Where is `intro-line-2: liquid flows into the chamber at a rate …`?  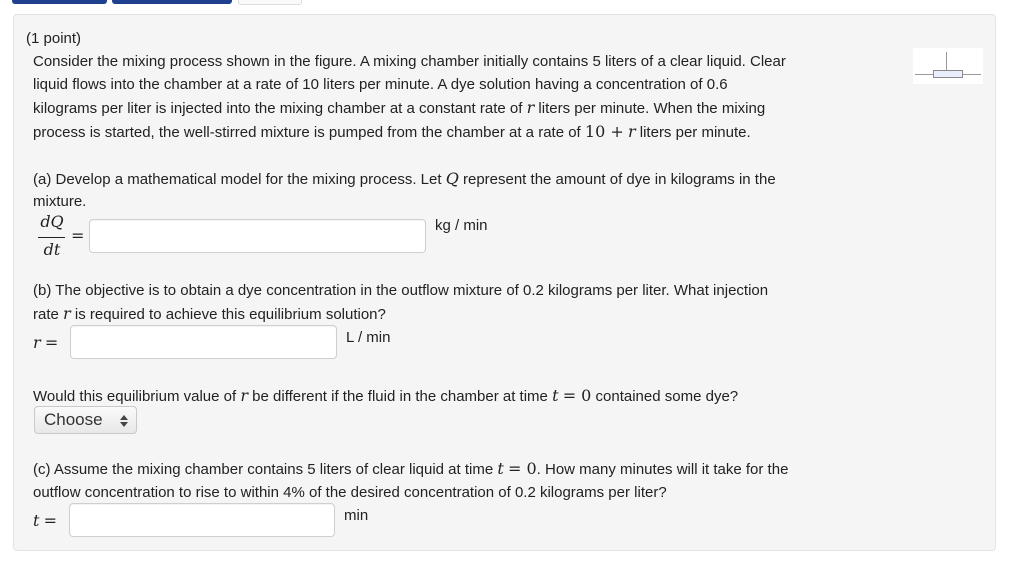 intro-line-2: liquid flows into the chamber at a rate … is located at coordinates (380, 84).